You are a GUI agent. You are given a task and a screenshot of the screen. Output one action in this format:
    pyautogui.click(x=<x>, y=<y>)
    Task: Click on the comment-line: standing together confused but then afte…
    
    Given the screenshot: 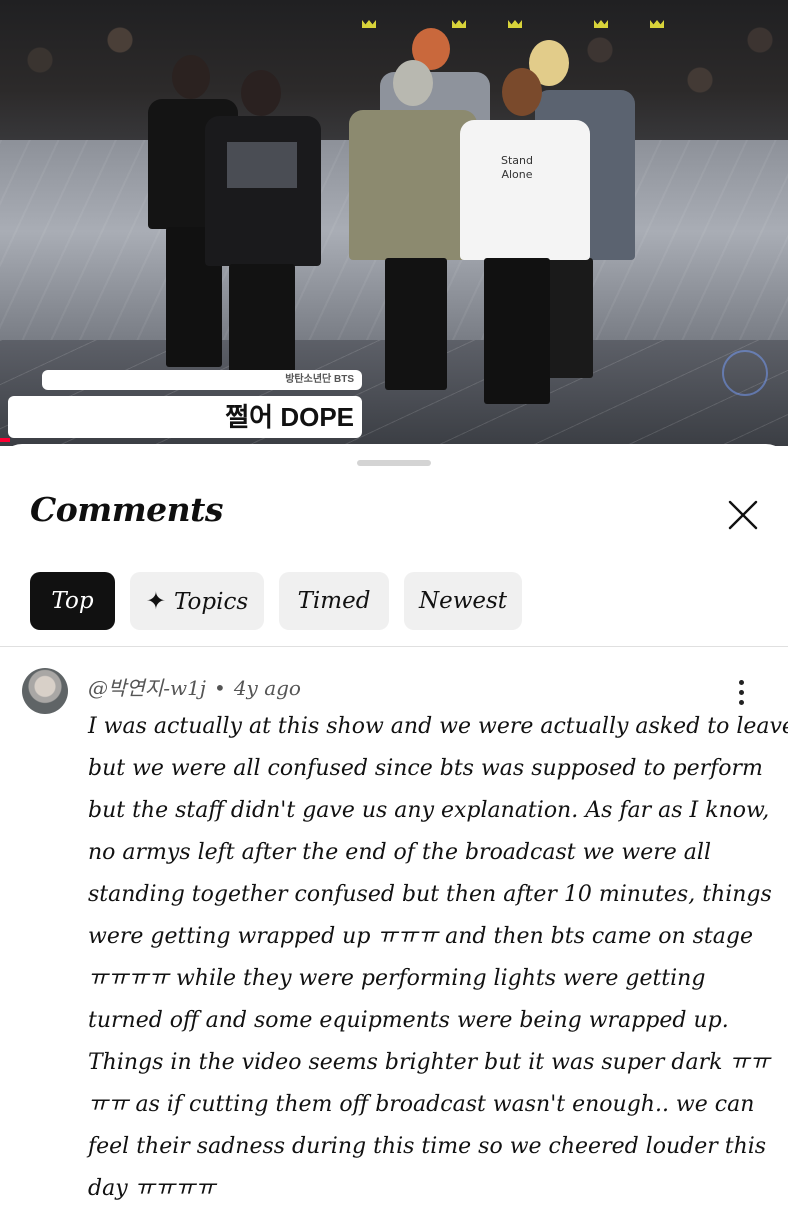 What is the action you would take?
    pyautogui.click(x=430, y=894)
    